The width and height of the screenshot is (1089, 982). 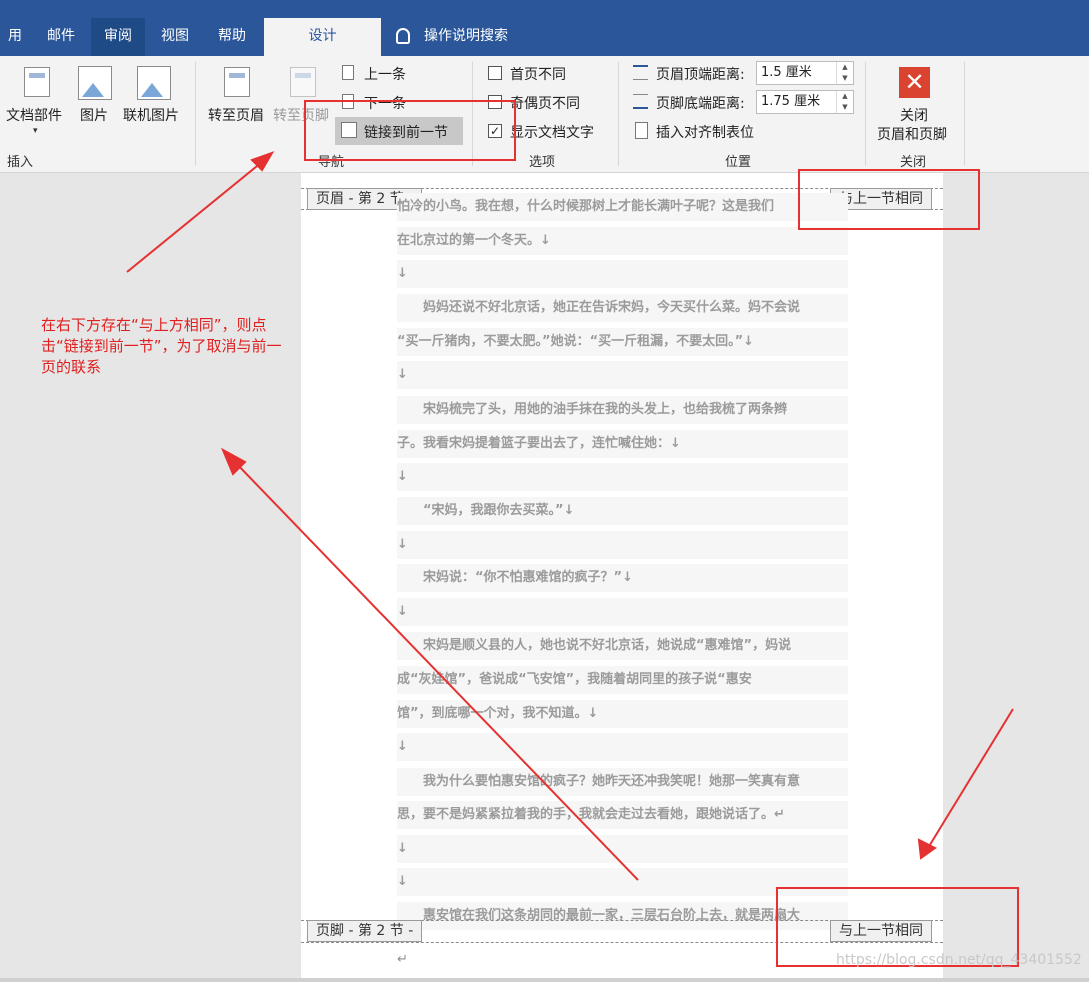 I want to click on close-header-footer-button: 页眉和页脚, so click(x=912, y=134).